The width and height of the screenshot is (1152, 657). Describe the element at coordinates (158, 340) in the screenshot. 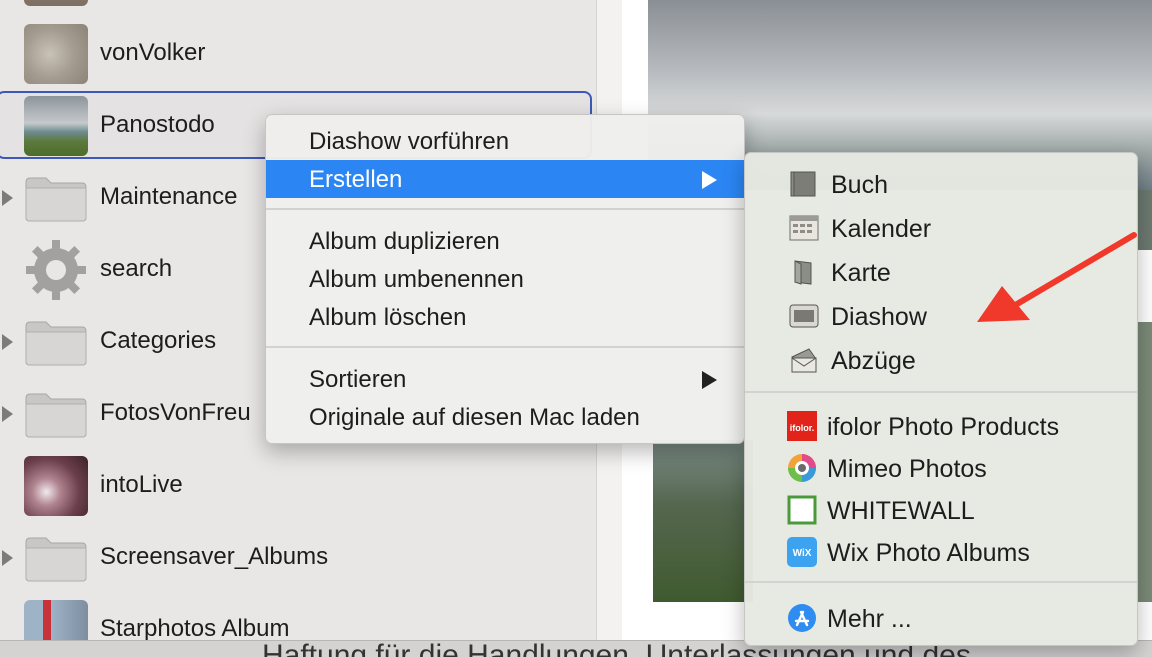

I see `sidebar-item-label: Categories` at that location.